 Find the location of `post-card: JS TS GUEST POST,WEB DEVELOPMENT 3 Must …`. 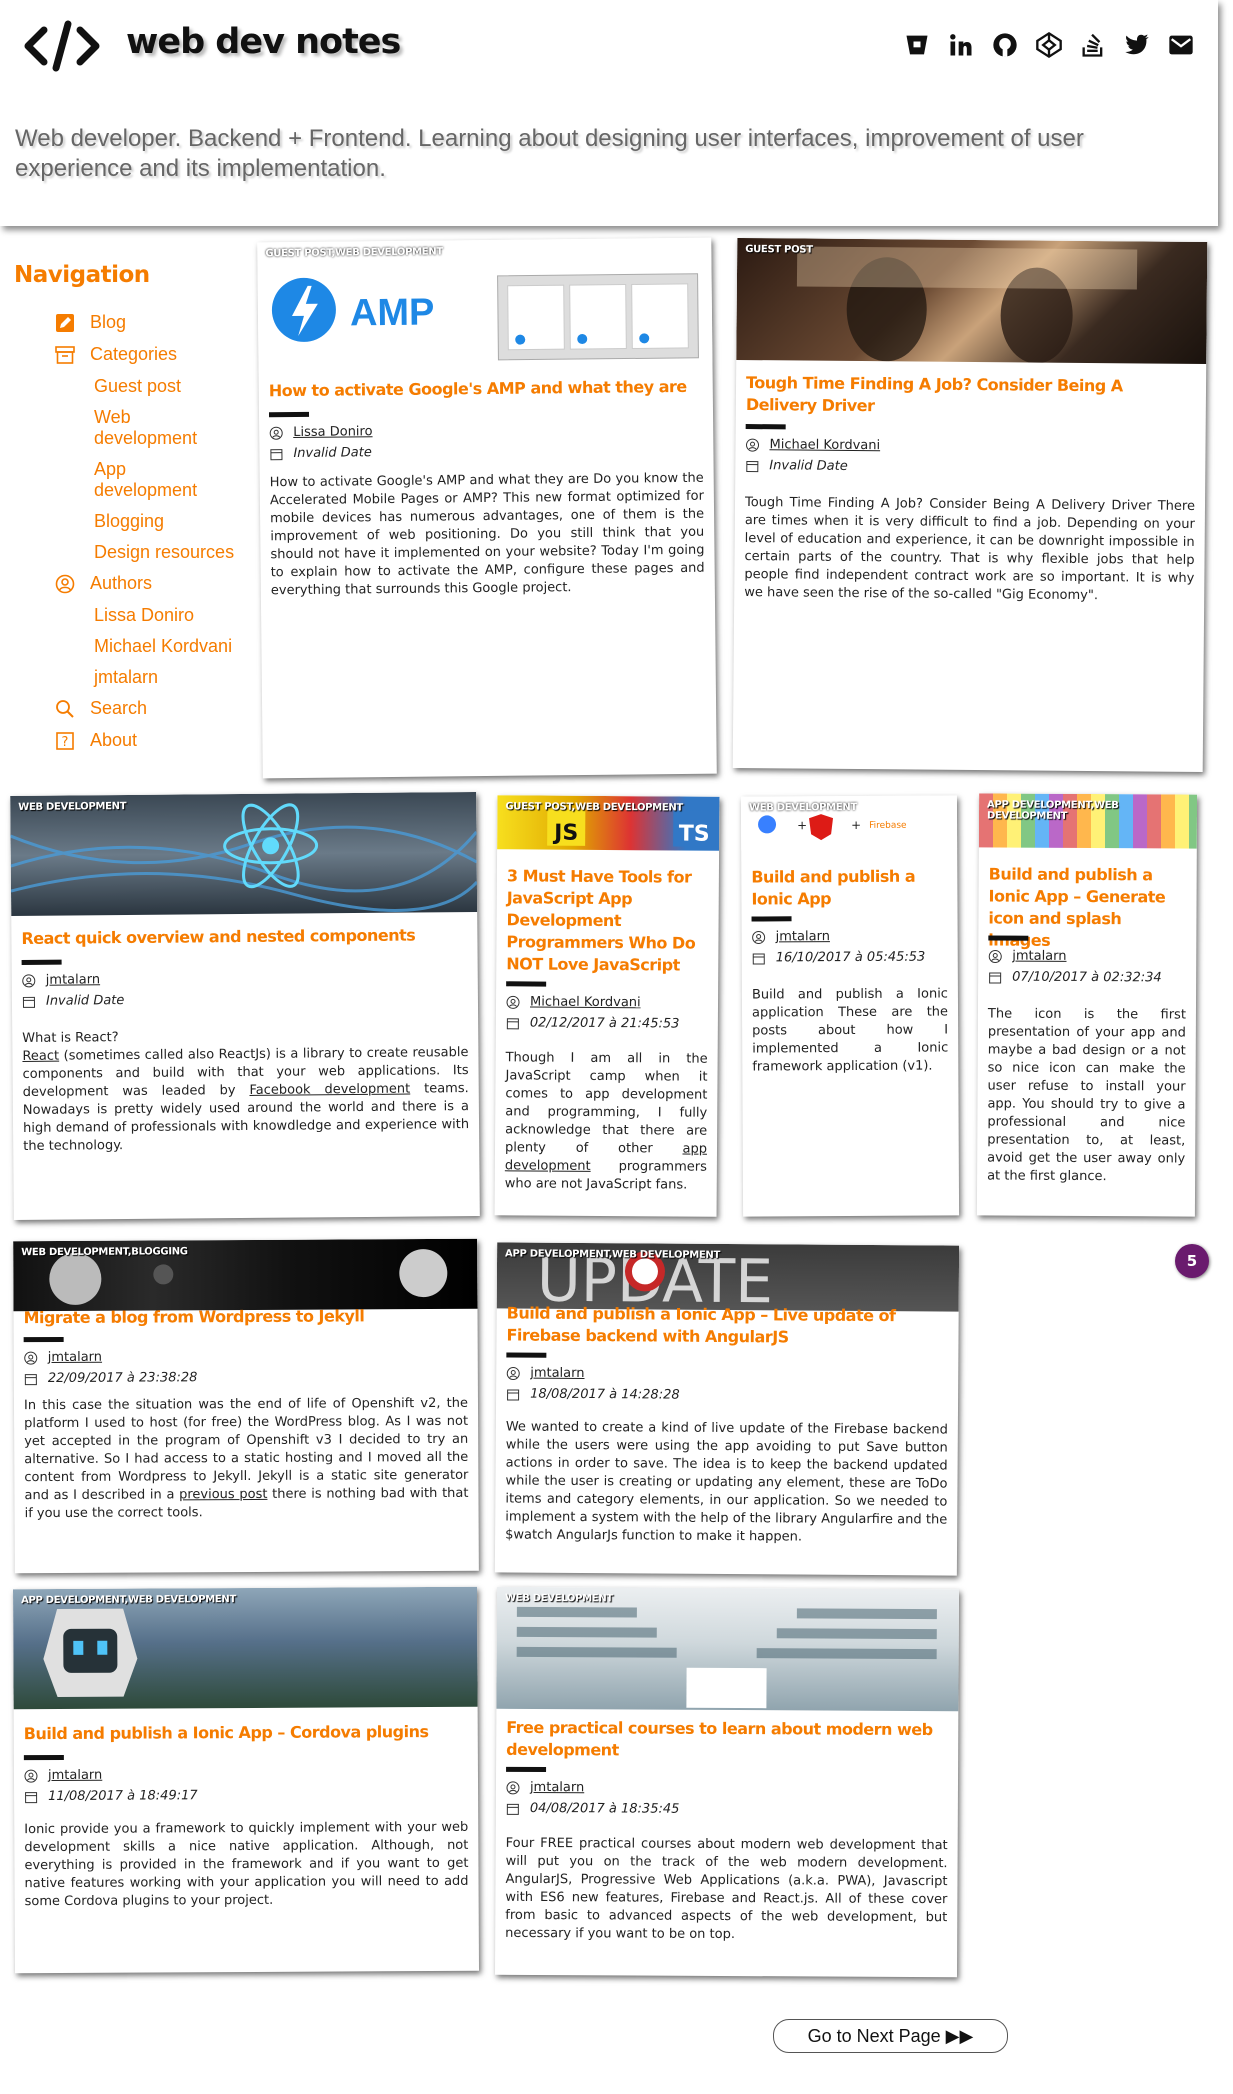

post-card: JS TS GUEST POST,WEB DEVELOPMENT 3 Must … is located at coordinates (607, 1006).